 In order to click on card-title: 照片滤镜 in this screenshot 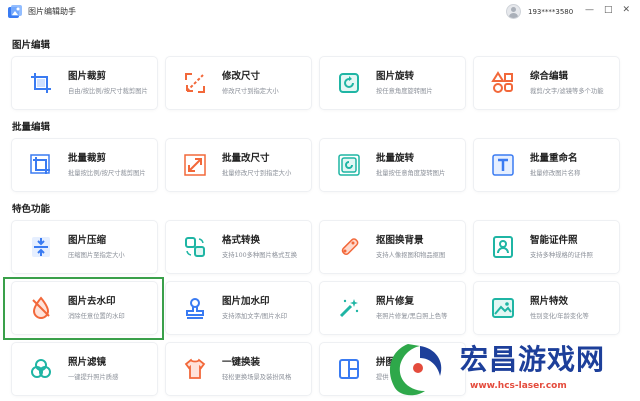, I will do `click(87, 362)`.